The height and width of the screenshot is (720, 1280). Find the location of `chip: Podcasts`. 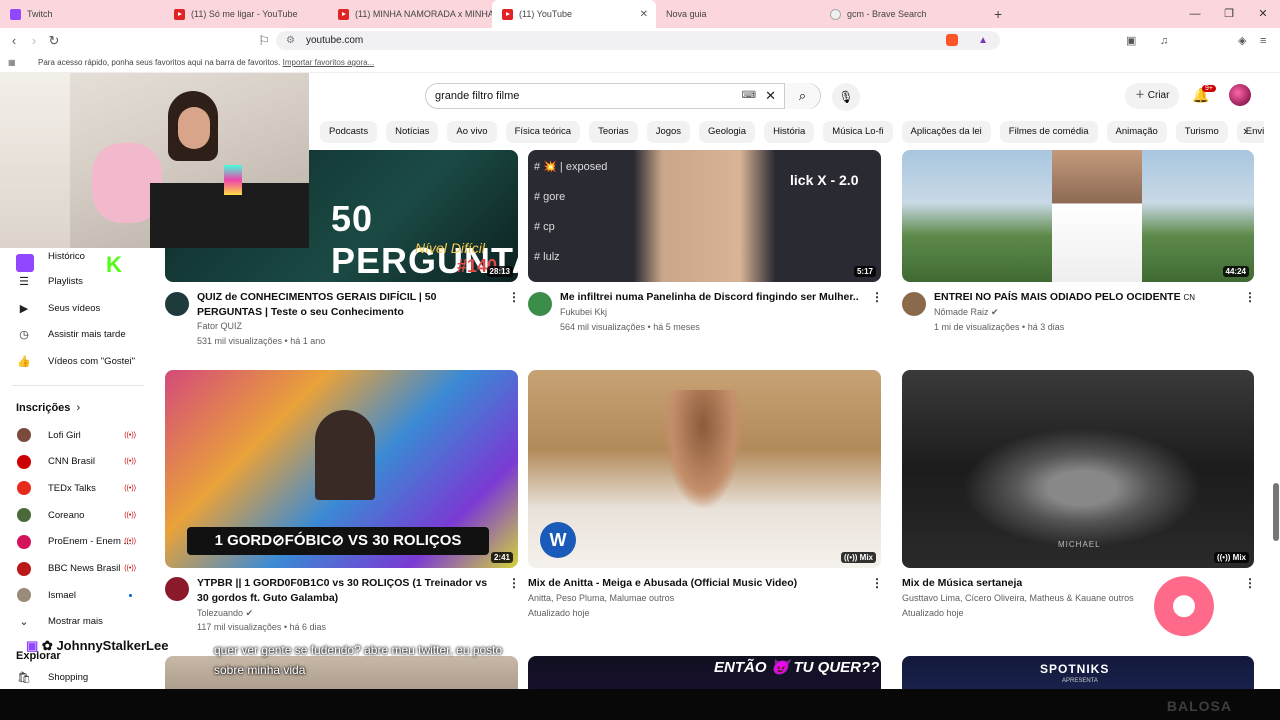

chip: Podcasts is located at coordinates (349, 132).